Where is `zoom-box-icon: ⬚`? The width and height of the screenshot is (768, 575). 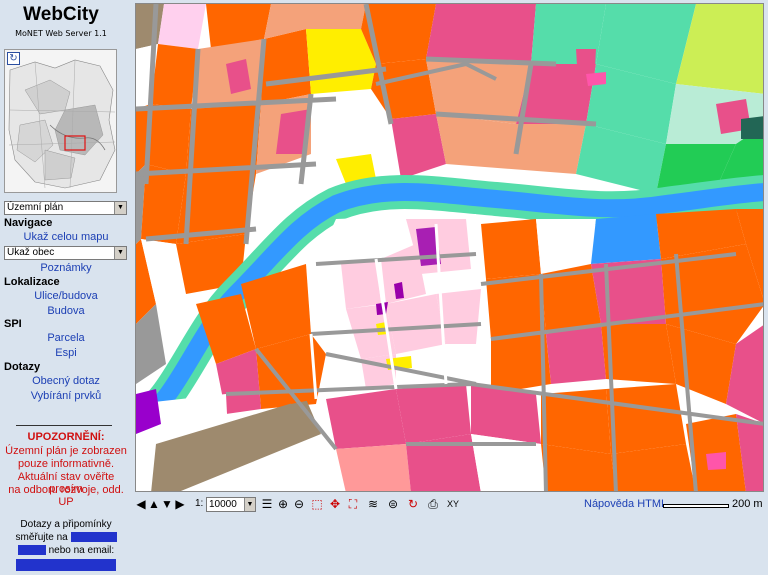
zoom-box-icon: ⬚ is located at coordinates (317, 504).